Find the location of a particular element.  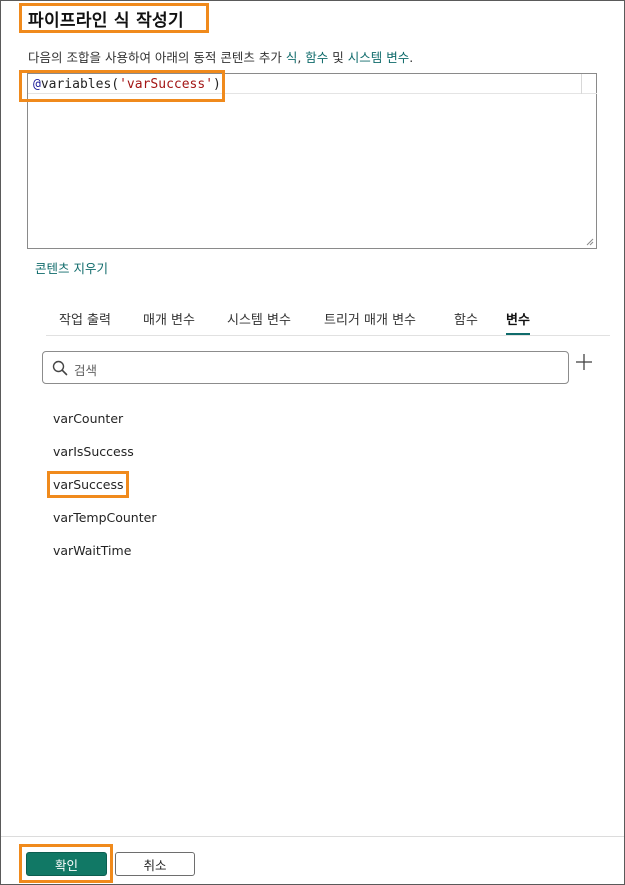

cancel-button: 취소 is located at coordinates (155, 864).